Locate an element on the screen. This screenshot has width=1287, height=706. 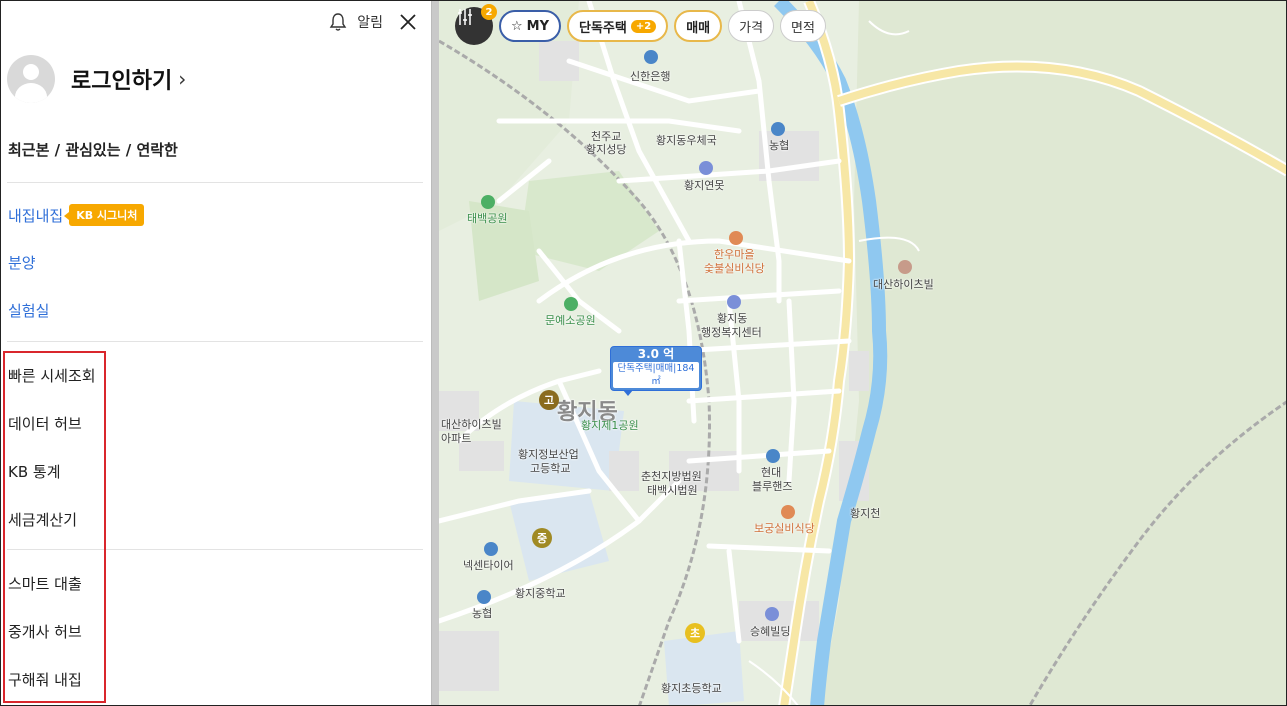
menu-item-naejip: 내집내집 KB 시그니처 is located at coordinates (76, 215).